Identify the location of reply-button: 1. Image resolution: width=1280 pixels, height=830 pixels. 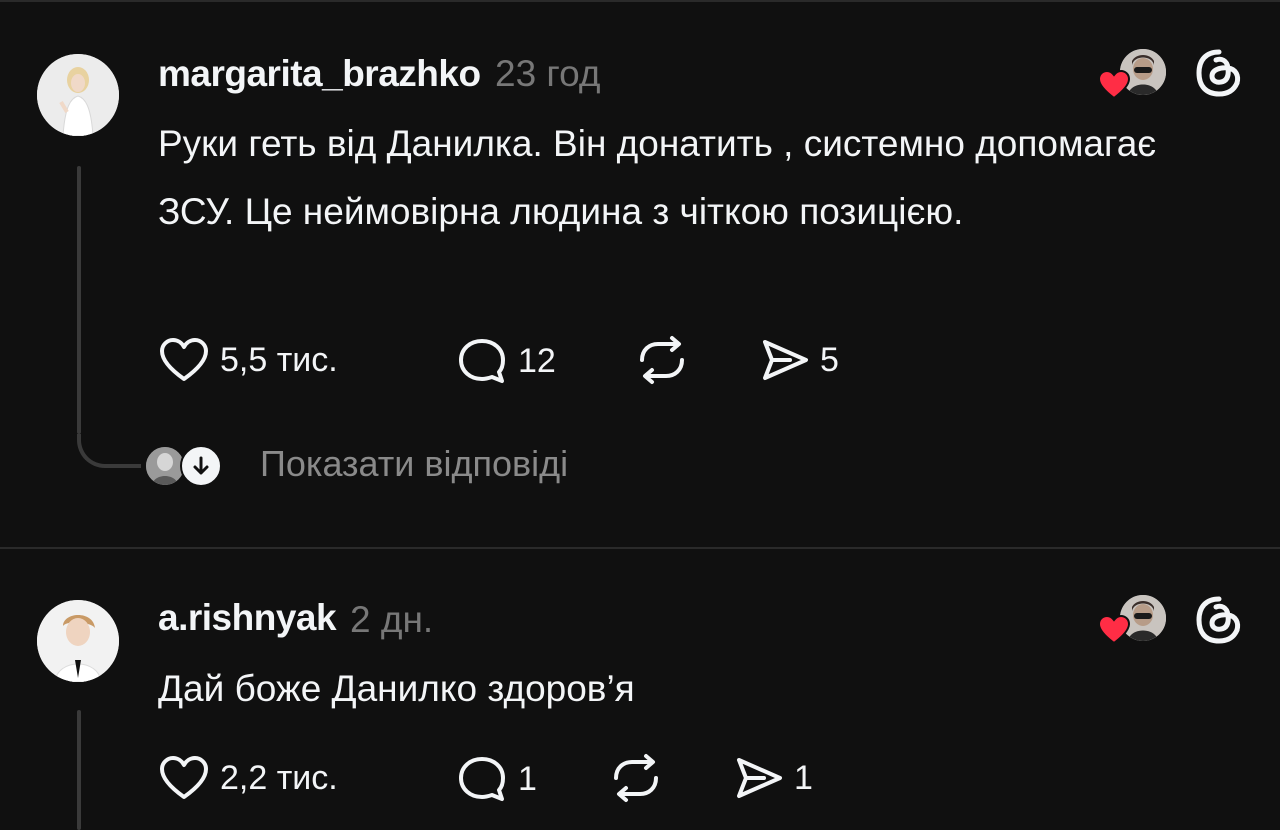
(496, 779).